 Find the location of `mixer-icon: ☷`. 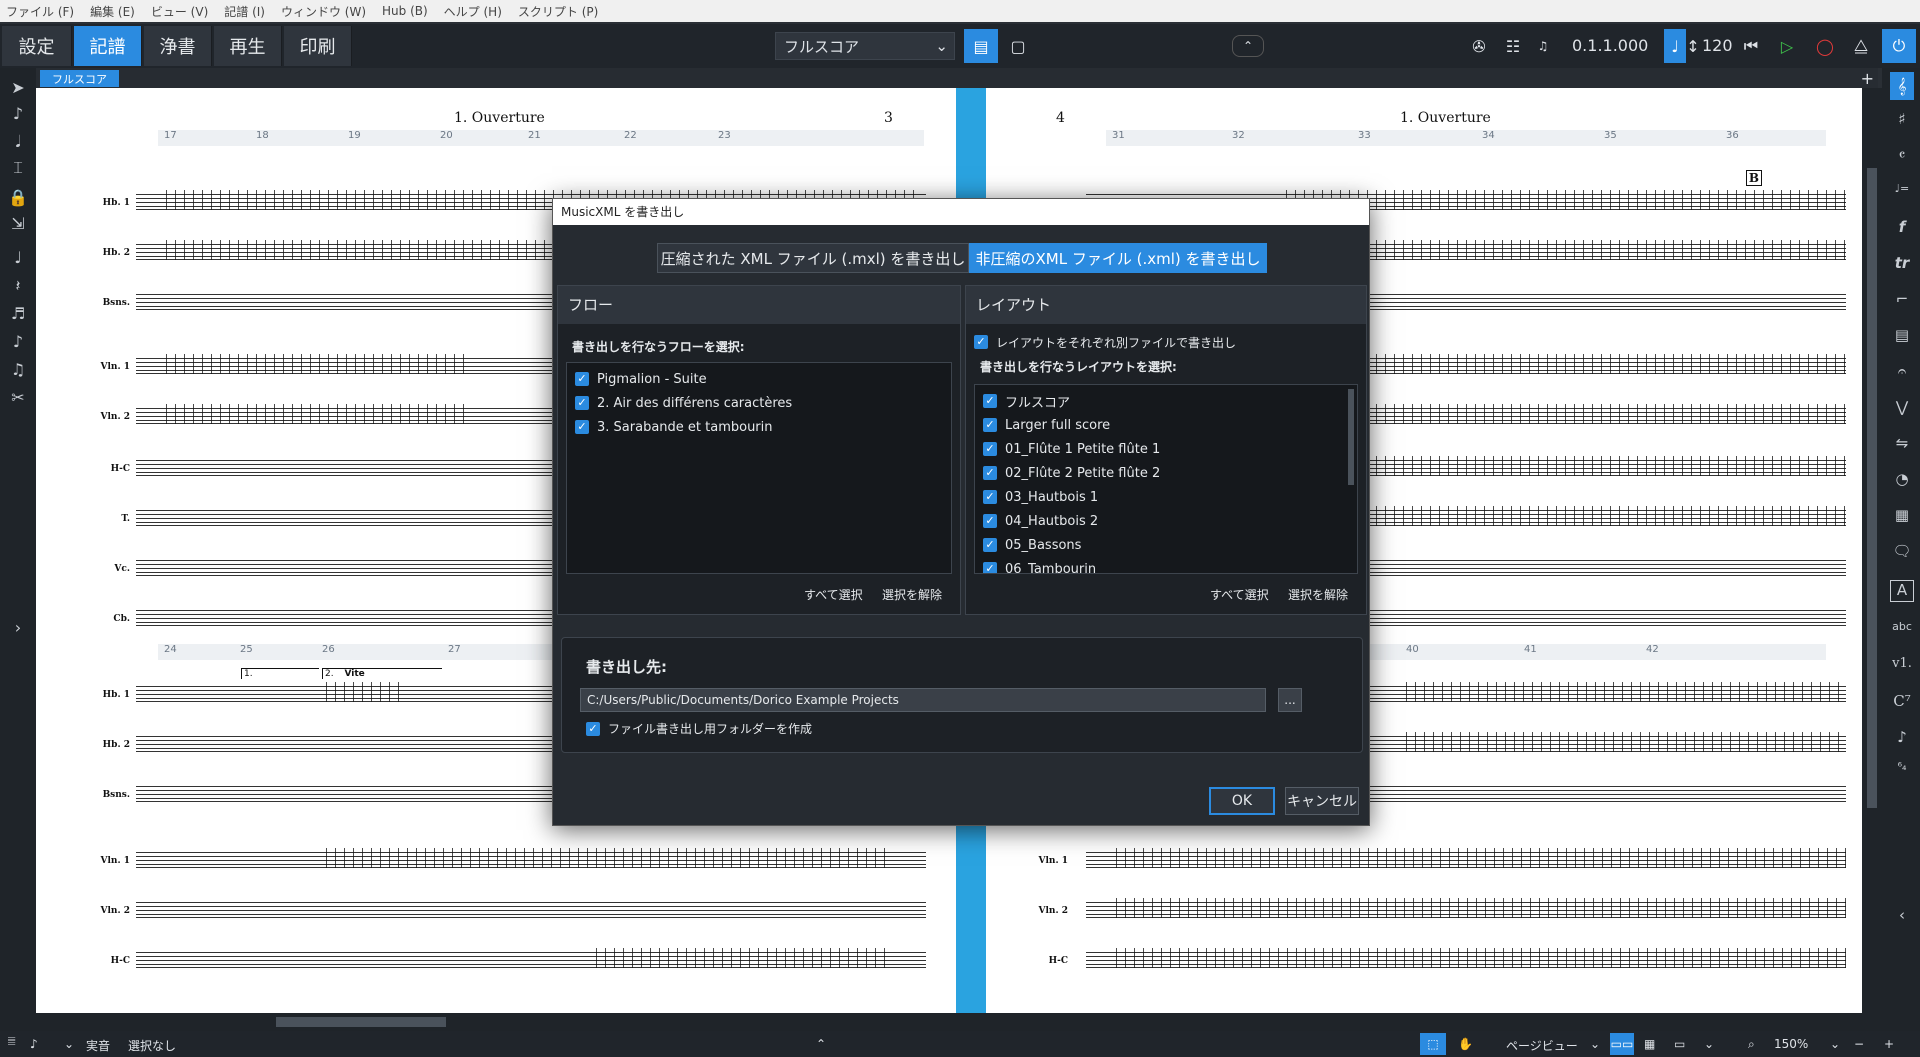

mixer-icon: ☷ is located at coordinates (1513, 46).